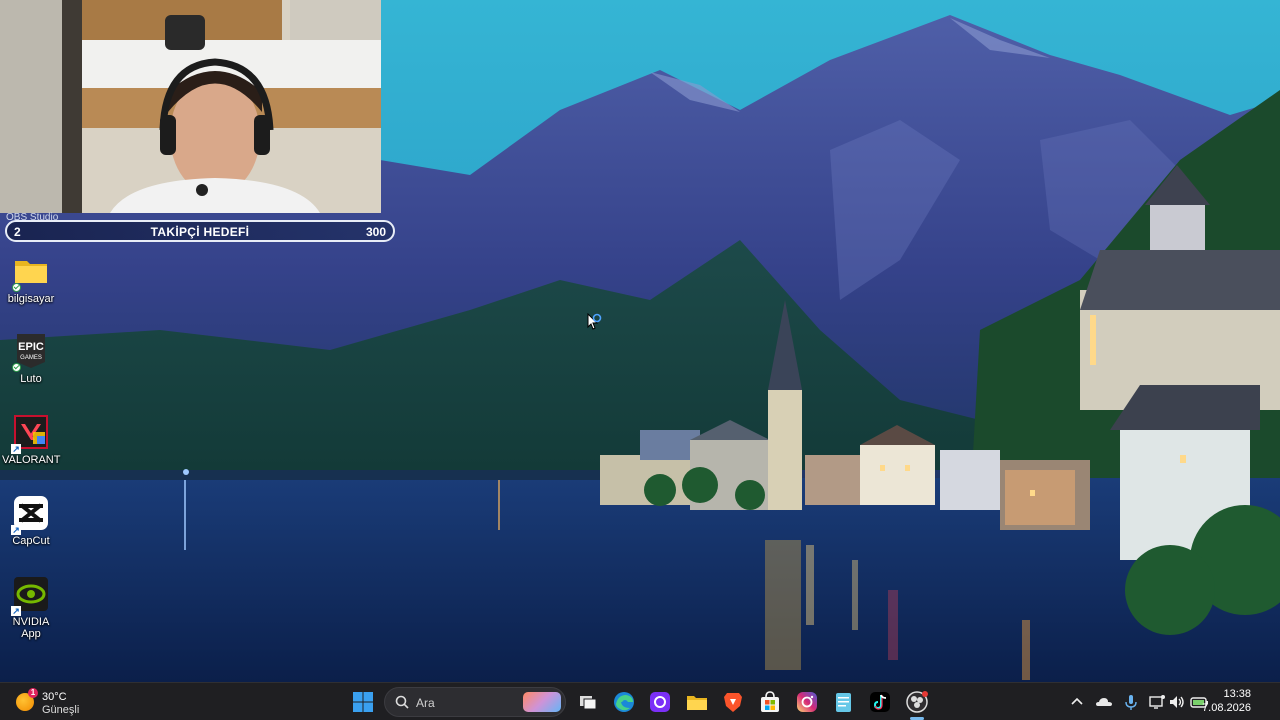  I want to click on task-view-icon, so click(588, 703).